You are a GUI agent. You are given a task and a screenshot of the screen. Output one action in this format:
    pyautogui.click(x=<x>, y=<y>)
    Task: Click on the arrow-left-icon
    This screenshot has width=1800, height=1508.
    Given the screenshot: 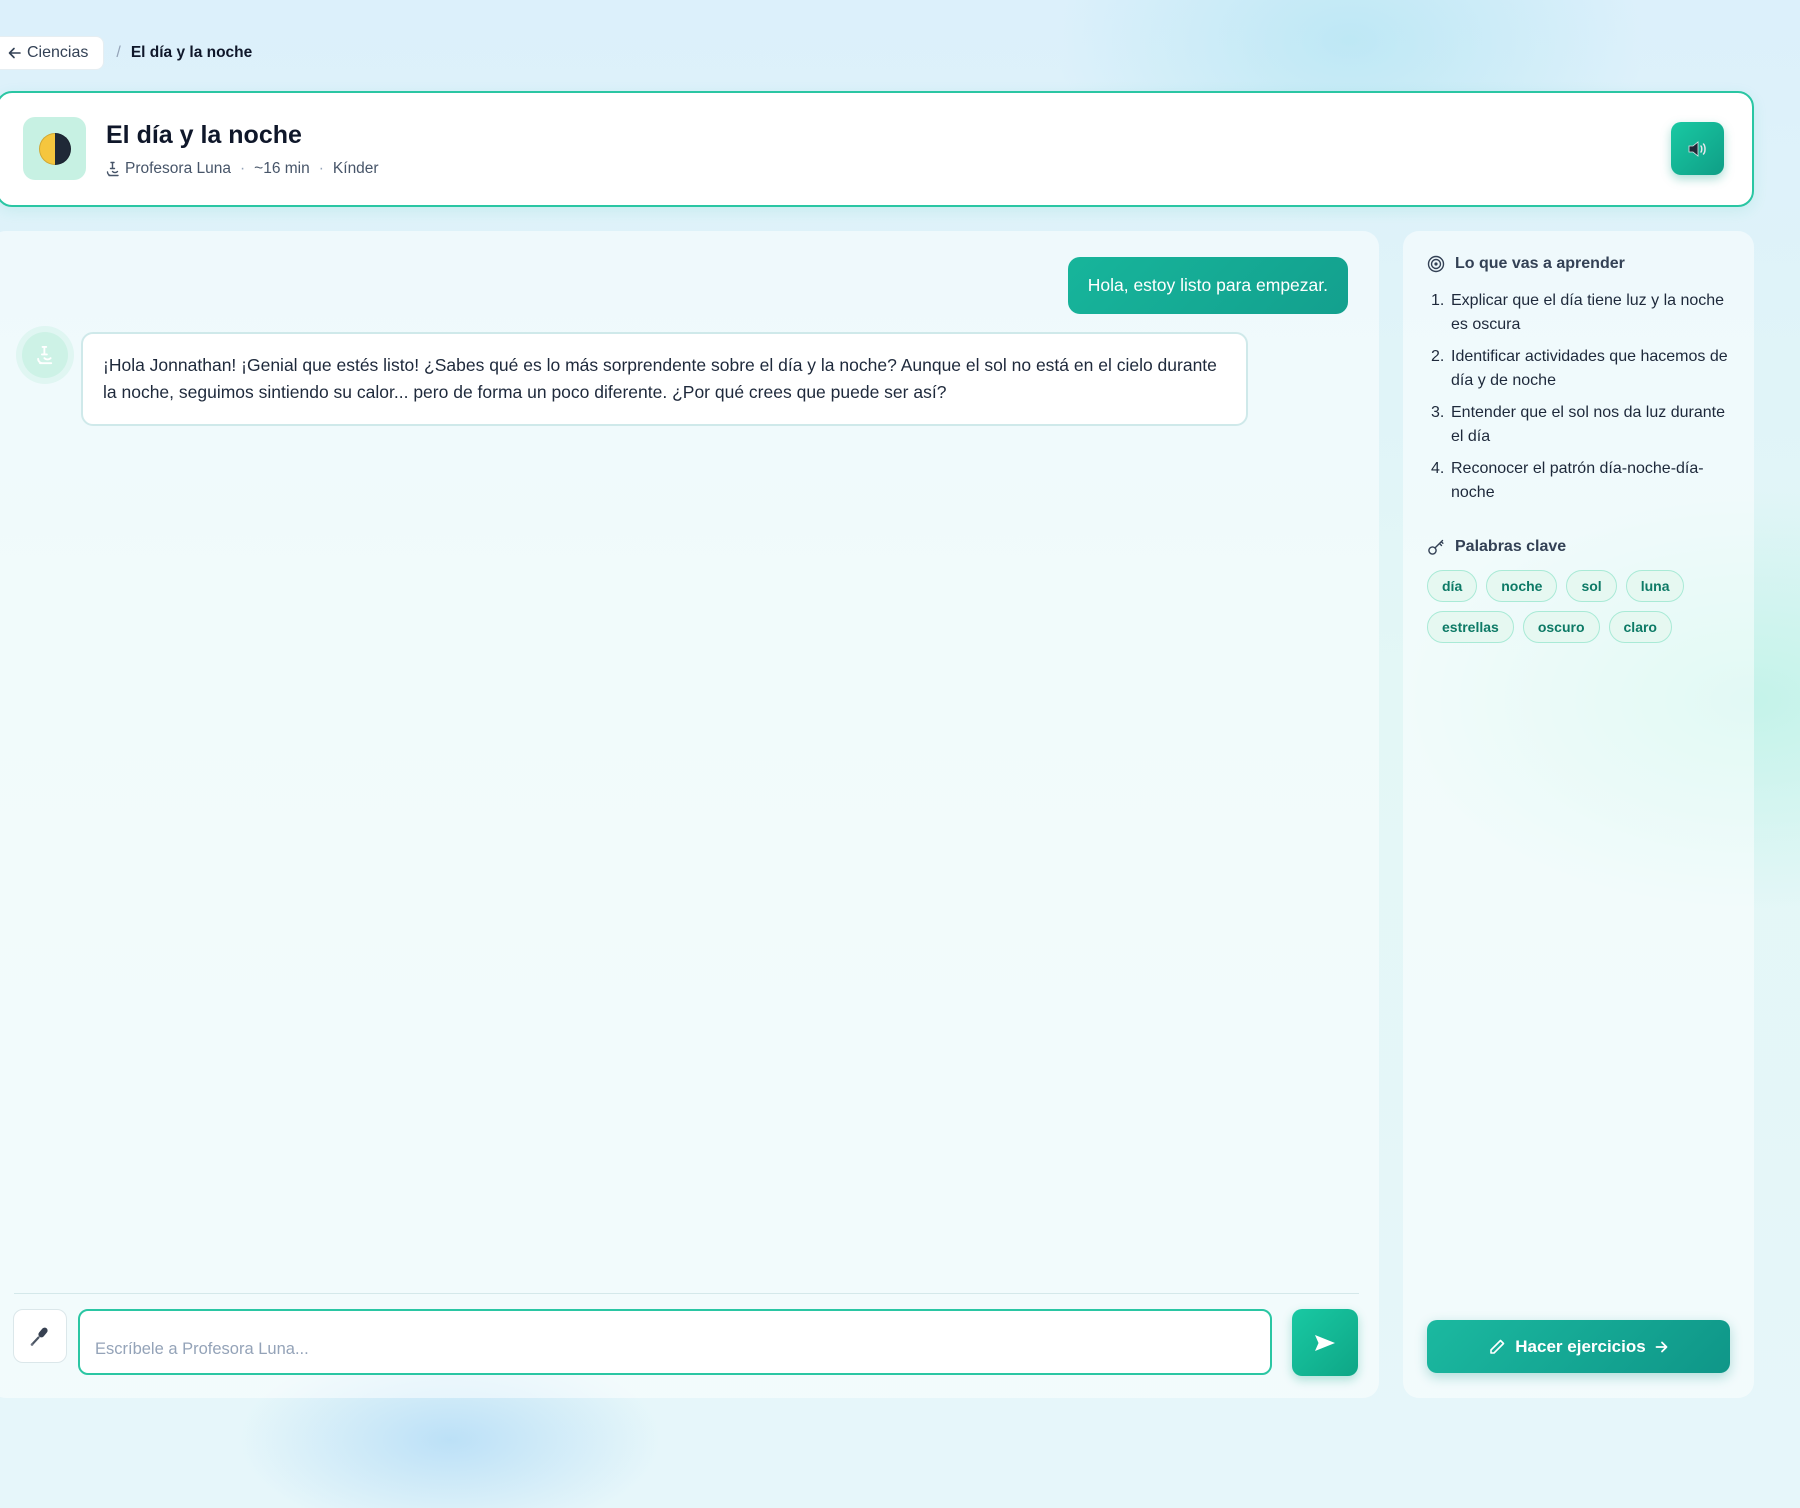 What is the action you would take?
    pyautogui.click(x=14, y=53)
    